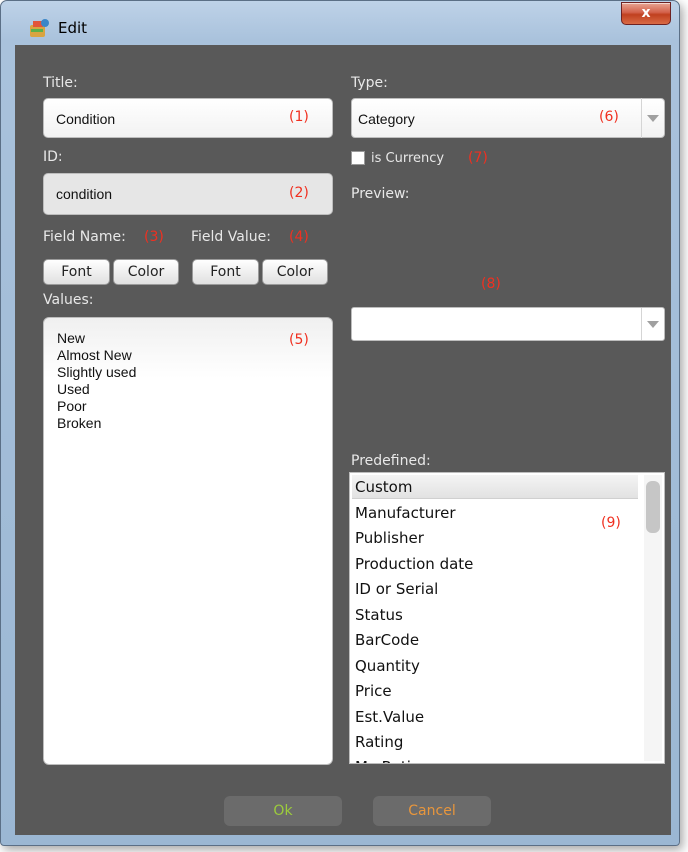 This screenshot has width=688, height=852. I want to click on predefined-item: ID or Serial, so click(495, 589).